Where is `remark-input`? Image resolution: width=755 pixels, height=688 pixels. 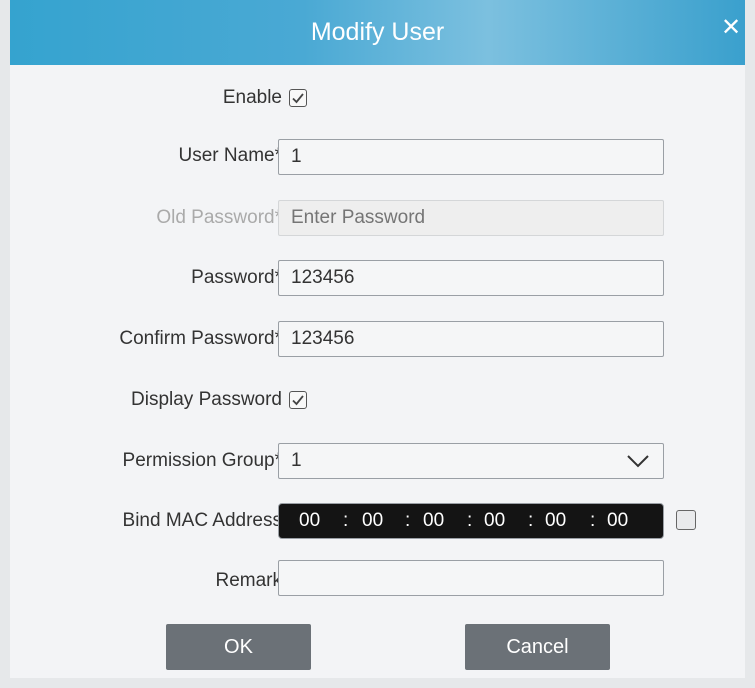
remark-input is located at coordinates (471, 578).